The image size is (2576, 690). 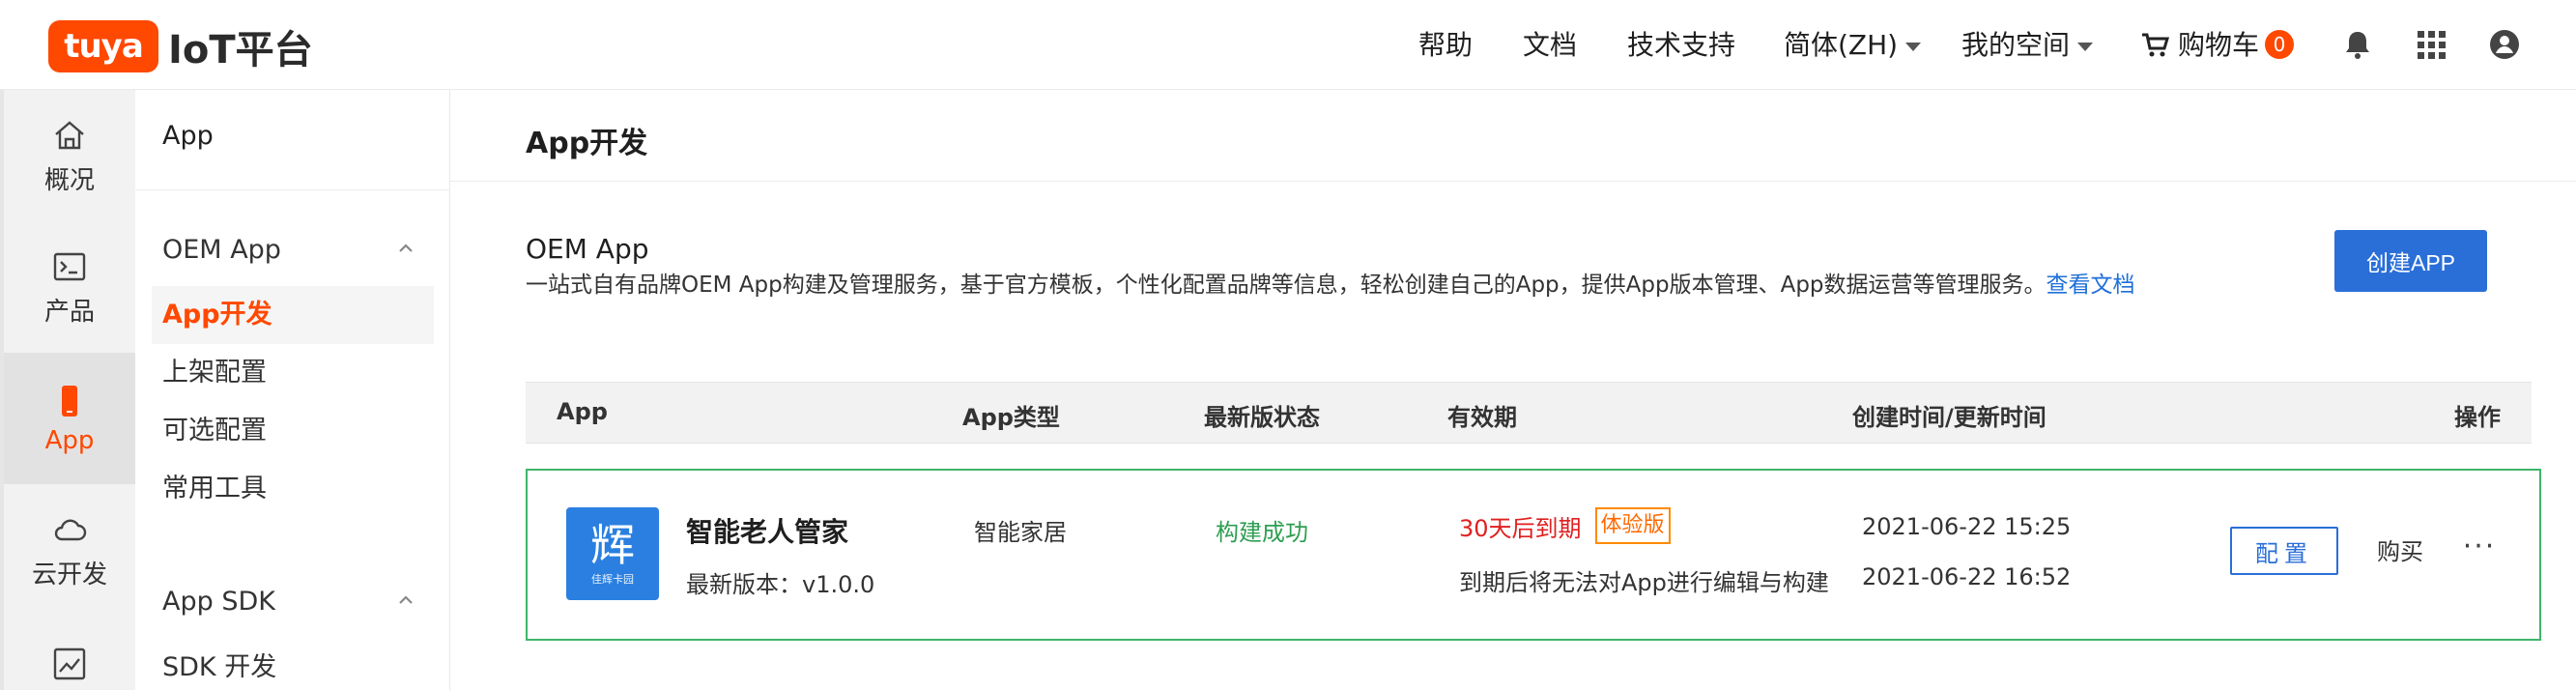 I want to click on rail-item-cloud: 云开发, so click(x=70, y=550).